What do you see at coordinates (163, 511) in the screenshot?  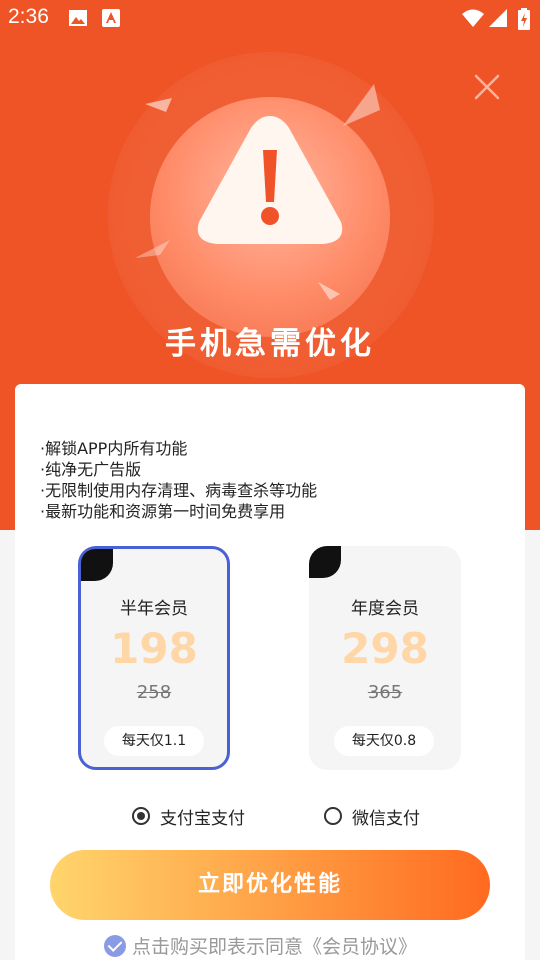 I see `feature-item: ·最新功能和资源第一时间免费享用` at bounding box center [163, 511].